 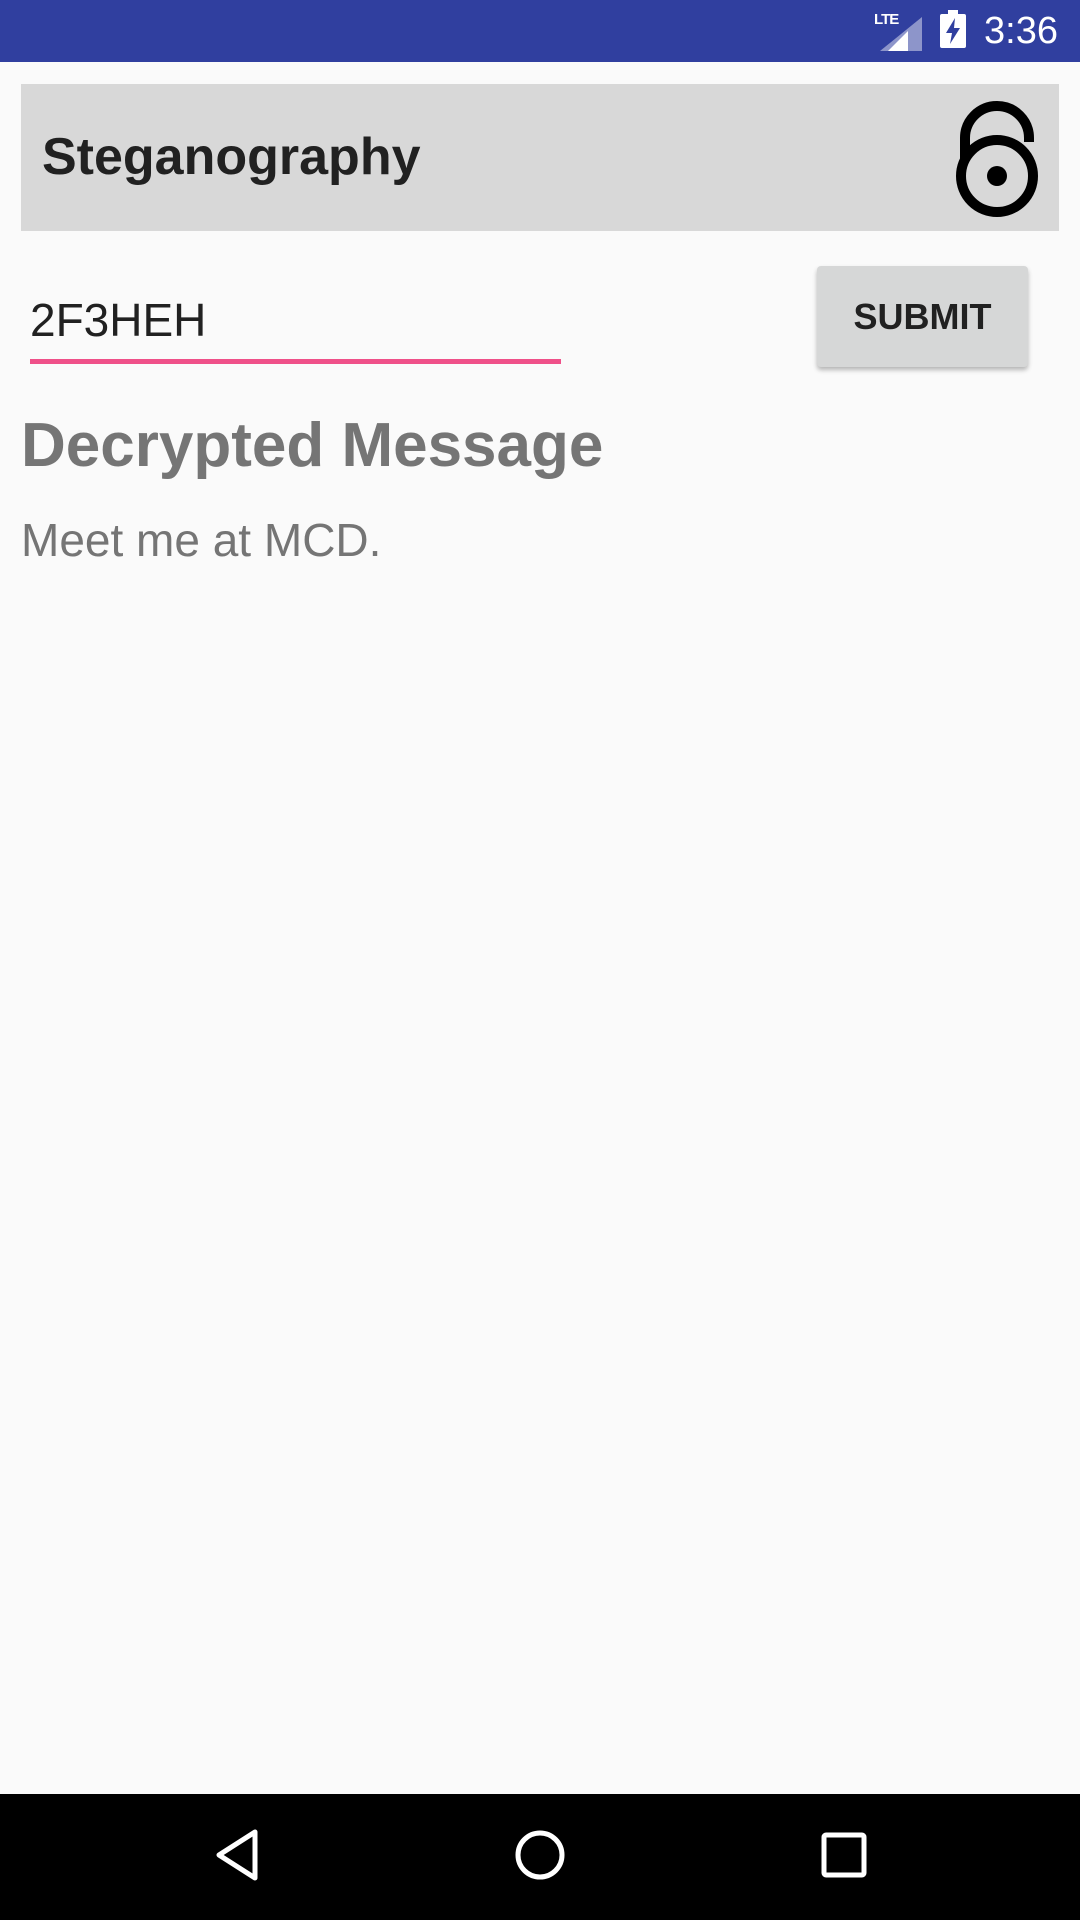 I want to click on back-icon, so click(x=237, y=1857).